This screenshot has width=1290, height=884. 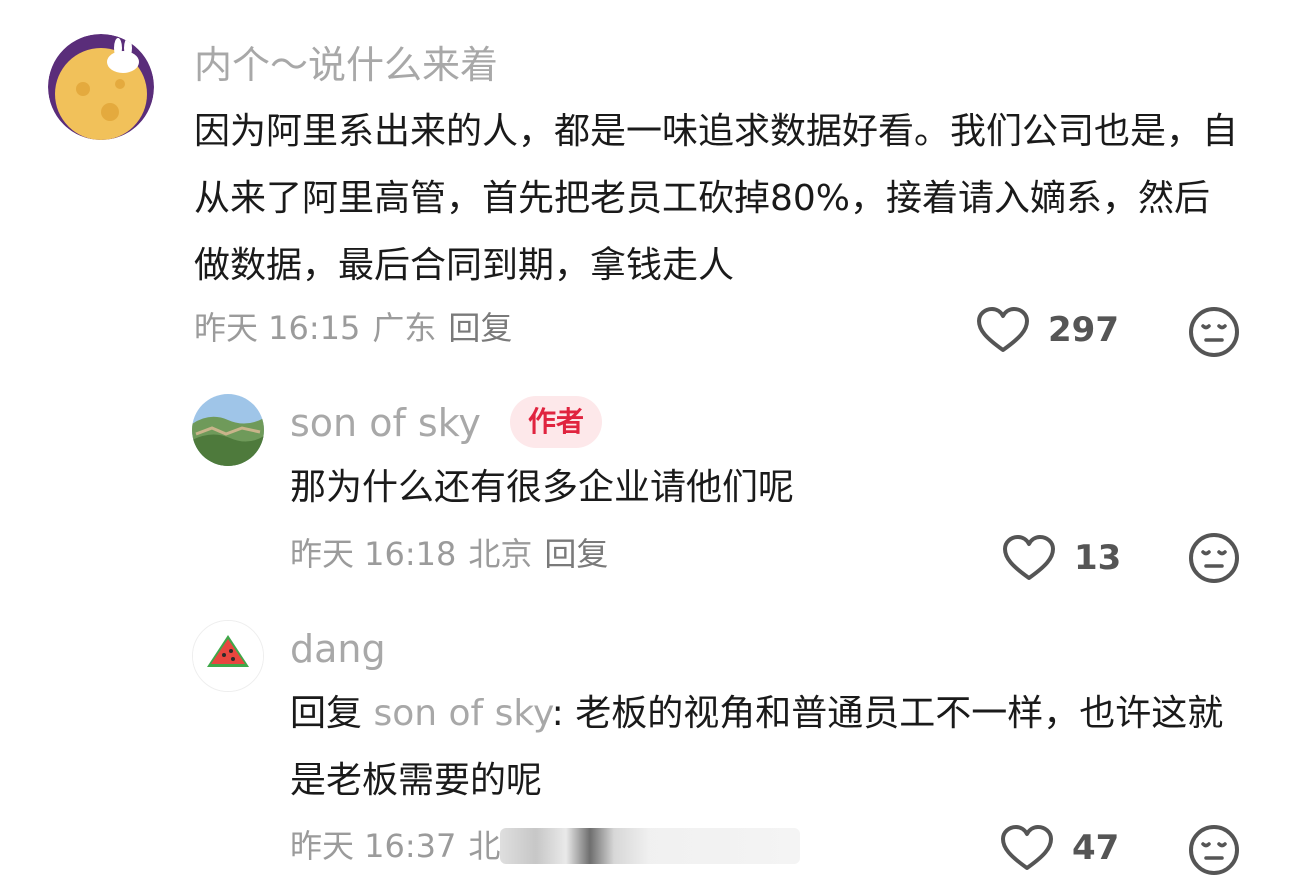 What do you see at coordinates (1061, 558) in the screenshot?
I see `like-button: 13` at bounding box center [1061, 558].